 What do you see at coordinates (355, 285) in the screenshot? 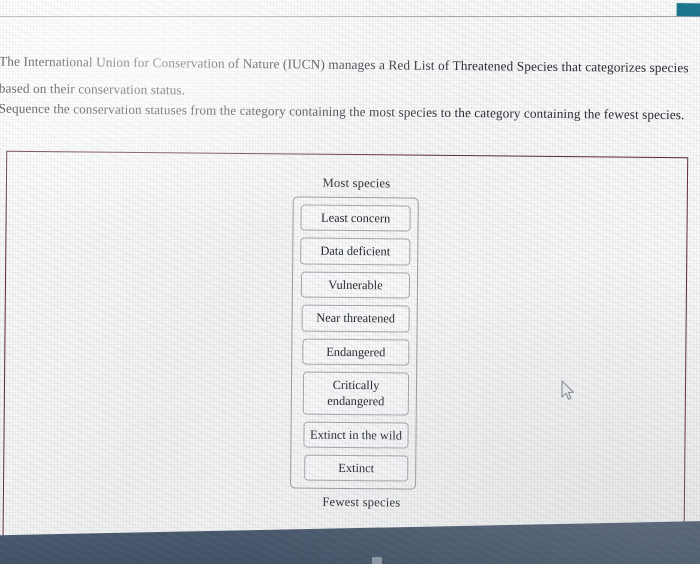
I see `sequence-item: Vulnerable` at bounding box center [355, 285].